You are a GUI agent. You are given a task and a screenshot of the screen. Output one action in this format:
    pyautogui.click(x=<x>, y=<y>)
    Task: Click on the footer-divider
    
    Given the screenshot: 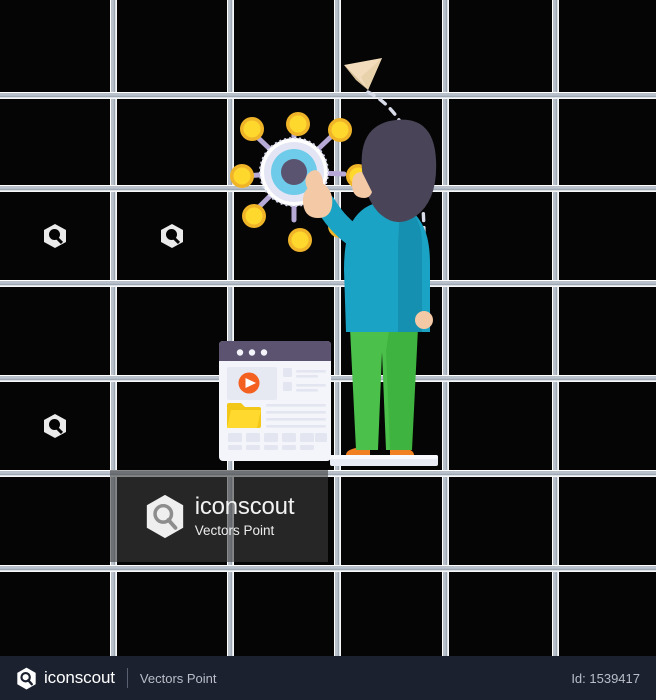 What is the action you would take?
    pyautogui.click(x=127, y=678)
    